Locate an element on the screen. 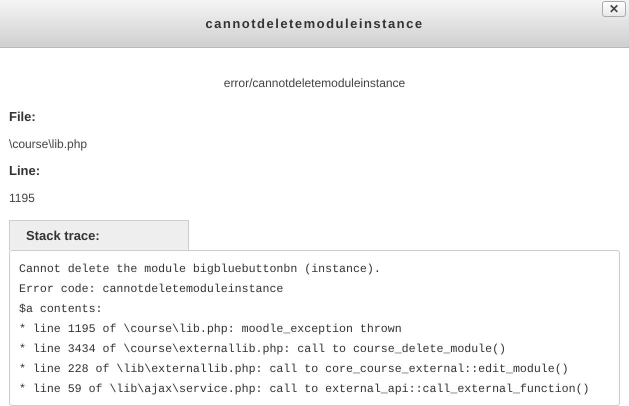  stack-trace-tab: Stack trace: is located at coordinates (99, 235).